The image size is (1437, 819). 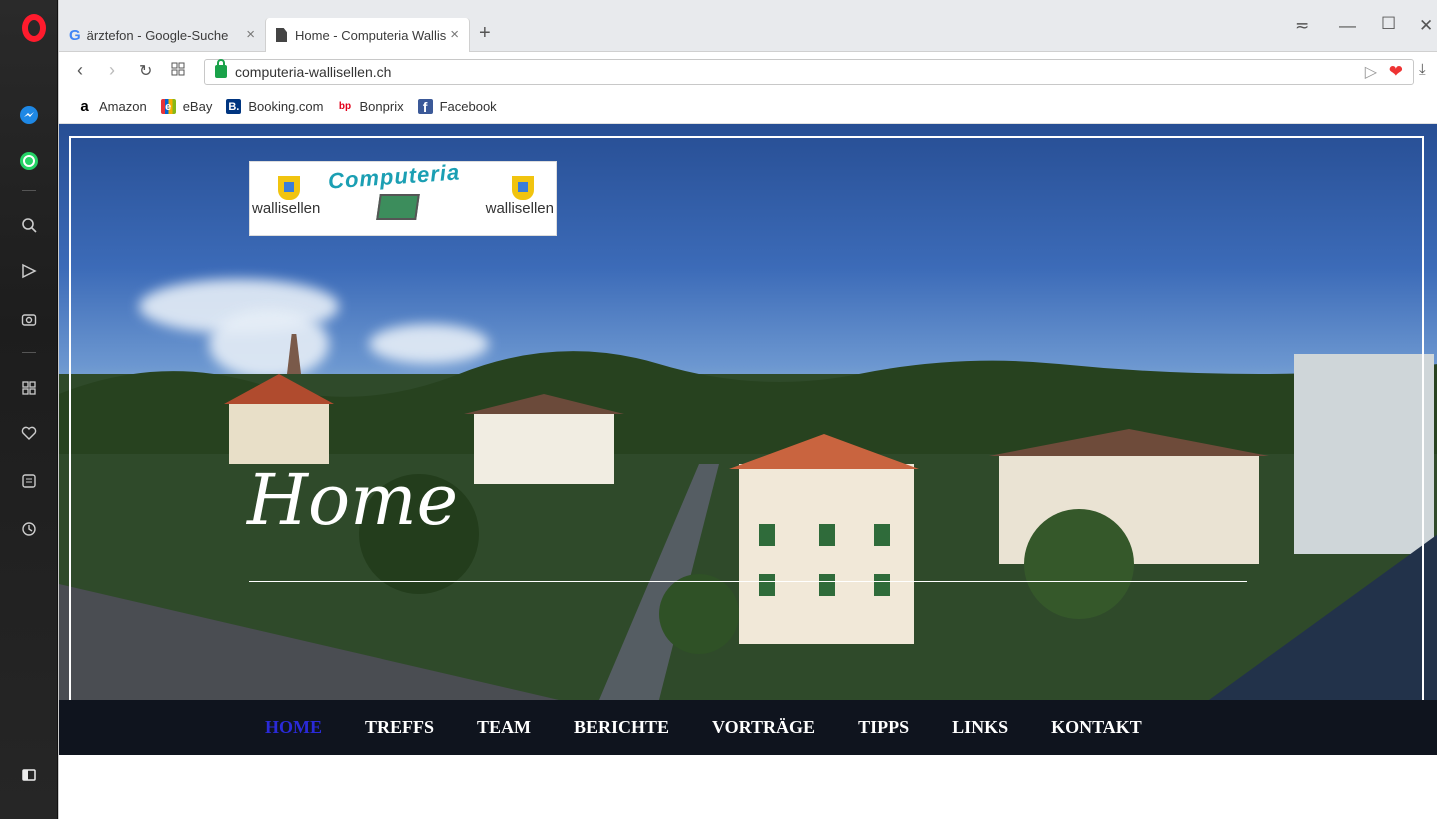 What do you see at coordinates (345, 106) in the screenshot?
I see `bonprix-icon: bp` at bounding box center [345, 106].